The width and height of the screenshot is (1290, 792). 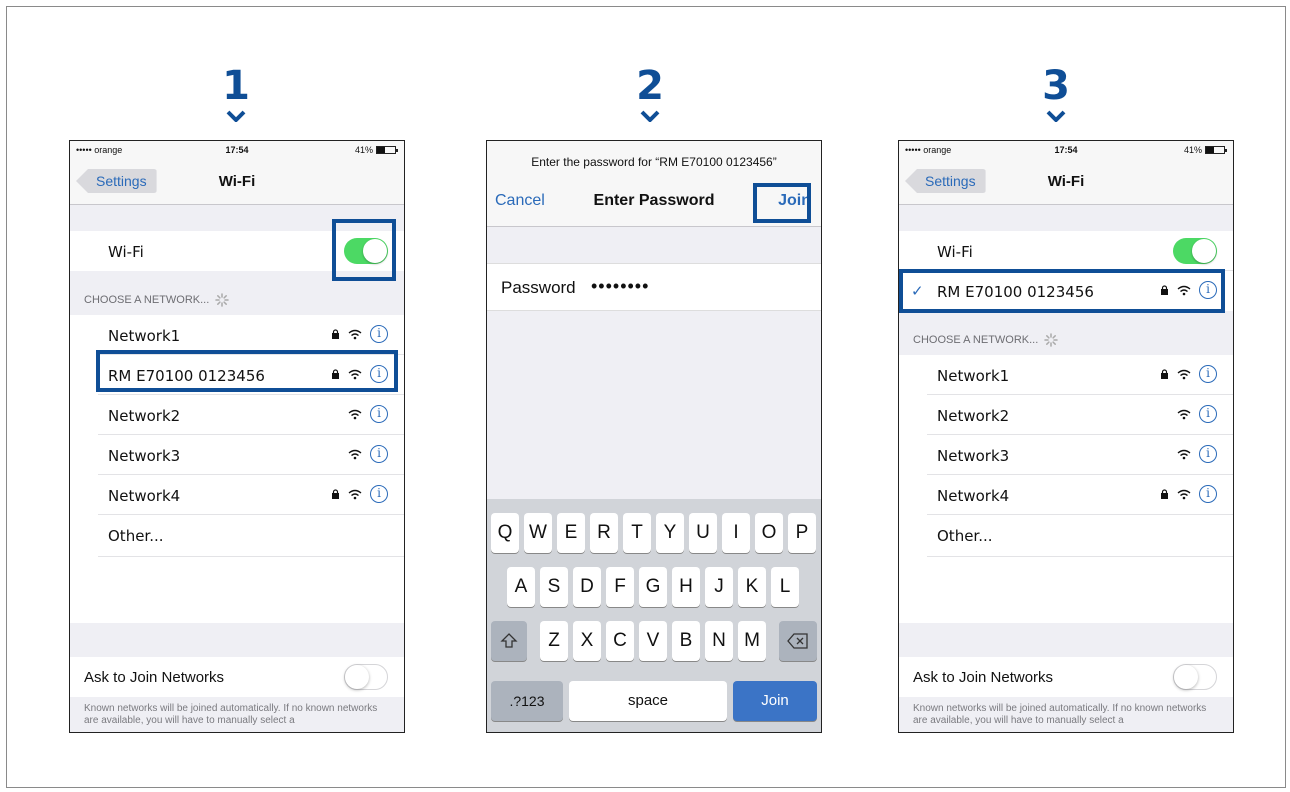 I want to click on key: V, so click(x=653, y=641).